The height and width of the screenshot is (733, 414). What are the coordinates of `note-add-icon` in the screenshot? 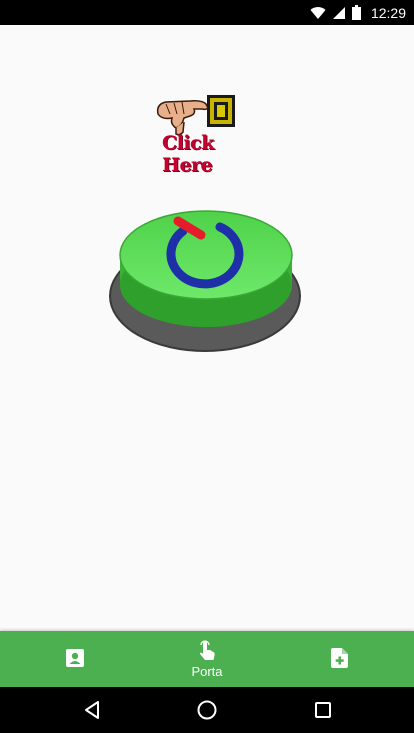 It's located at (339, 658).